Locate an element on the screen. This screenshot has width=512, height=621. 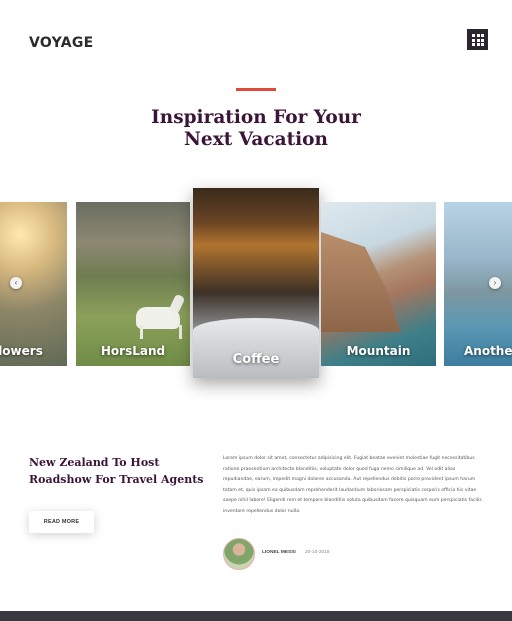
cliff-town-image is located at coordinates (361, 282).